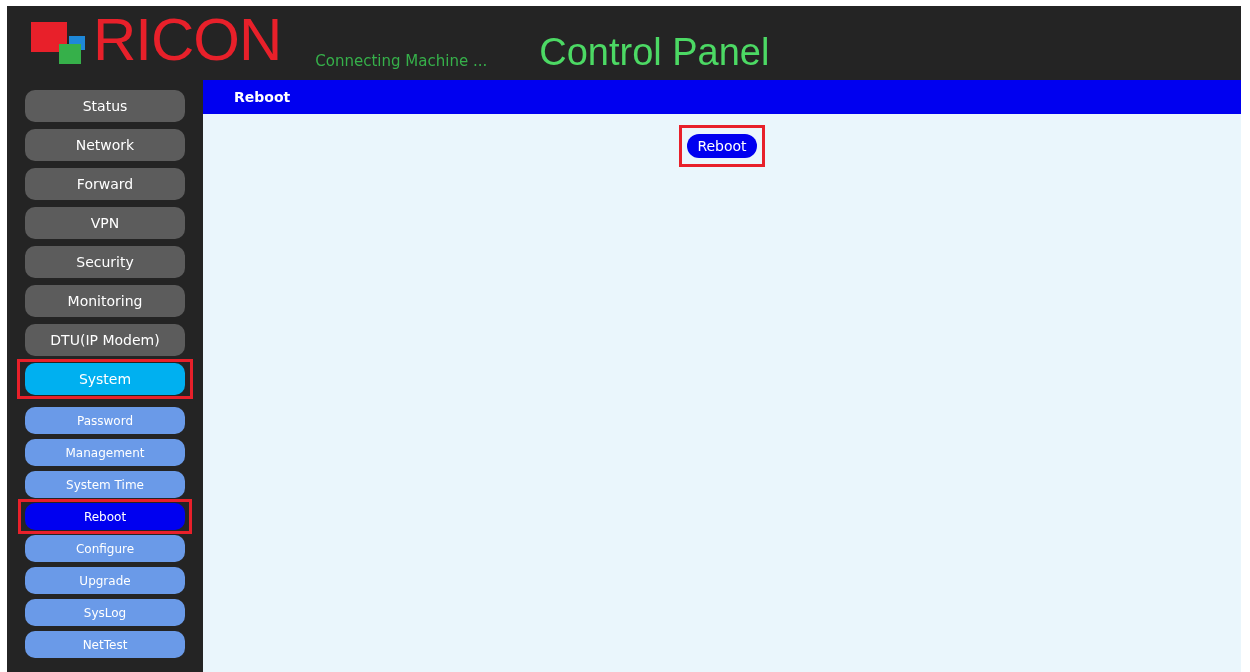 The image size is (1250, 672). Describe the element at coordinates (105, 301) in the screenshot. I see `menu-item: Monitoring` at that location.